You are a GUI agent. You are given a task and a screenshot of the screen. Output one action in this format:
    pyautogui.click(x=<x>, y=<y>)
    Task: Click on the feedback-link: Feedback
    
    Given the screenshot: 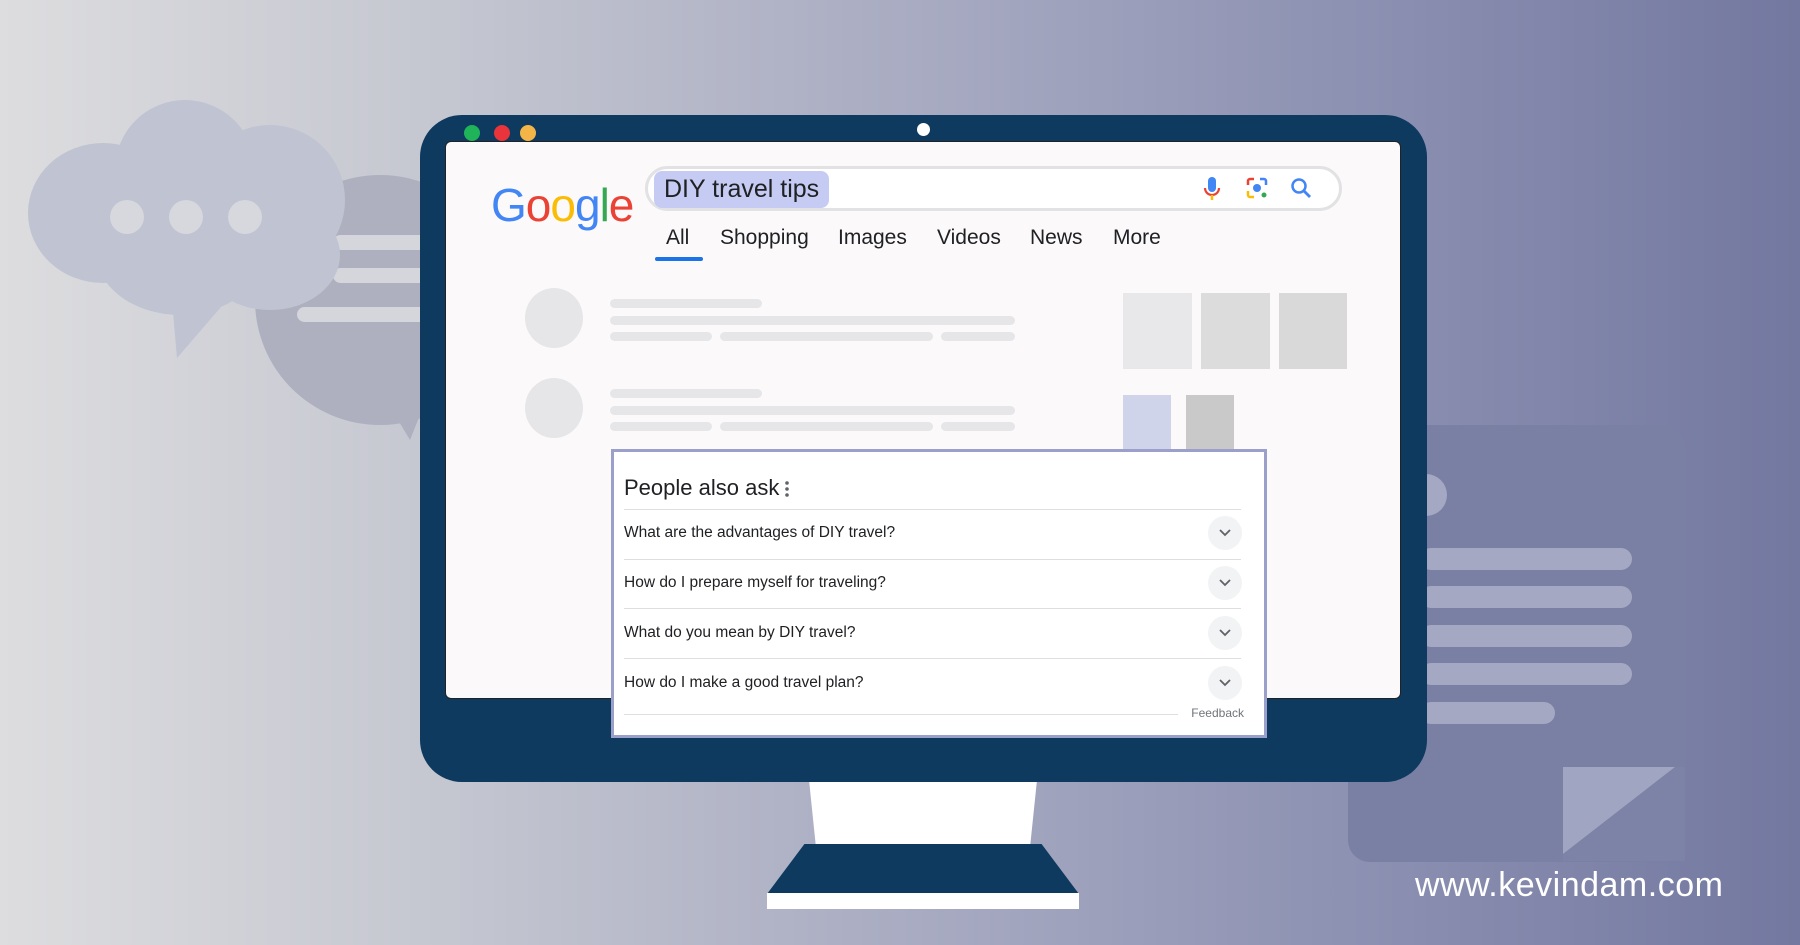 What is the action you would take?
    pyautogui.click(x=1217, y=713)
    